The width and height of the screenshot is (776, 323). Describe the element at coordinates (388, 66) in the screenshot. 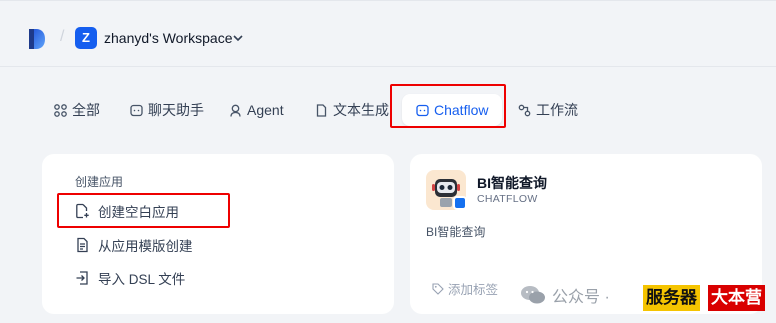

I see `header-divider` at that location.